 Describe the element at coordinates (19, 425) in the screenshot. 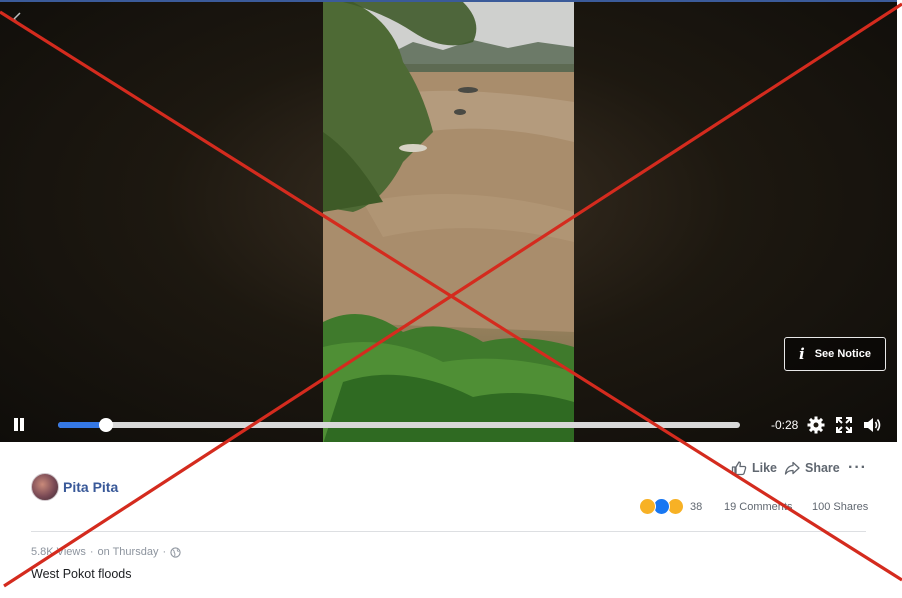

I see `pause-icon` at that location.